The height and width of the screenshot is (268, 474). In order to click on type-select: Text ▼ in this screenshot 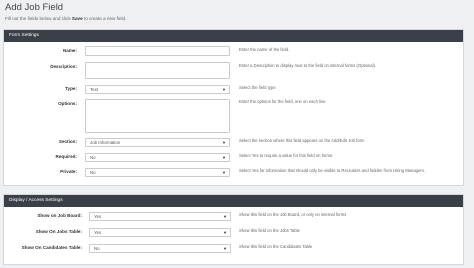, I will do `click(157, 89)`.